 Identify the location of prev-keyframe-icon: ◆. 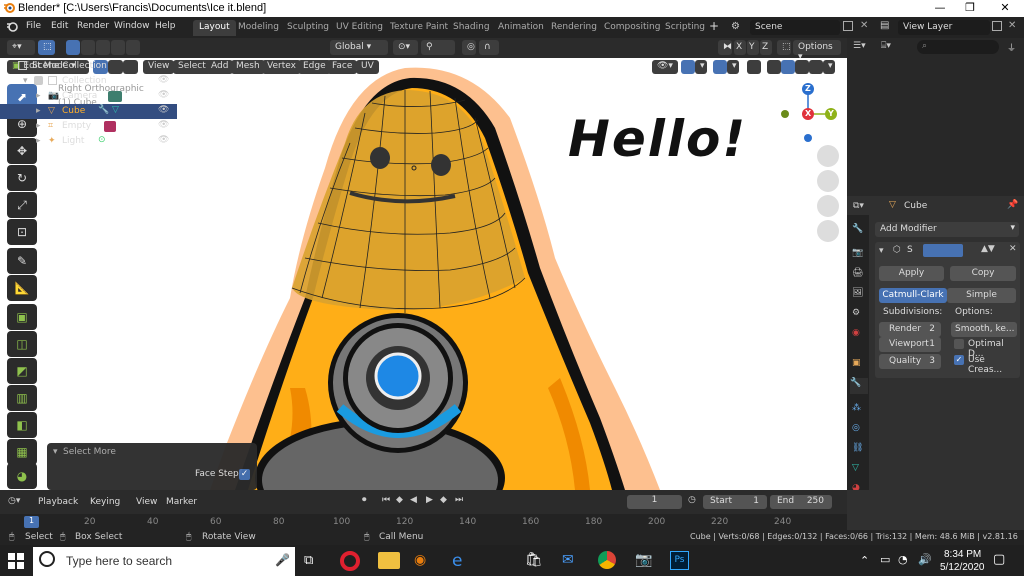
(399, 500).